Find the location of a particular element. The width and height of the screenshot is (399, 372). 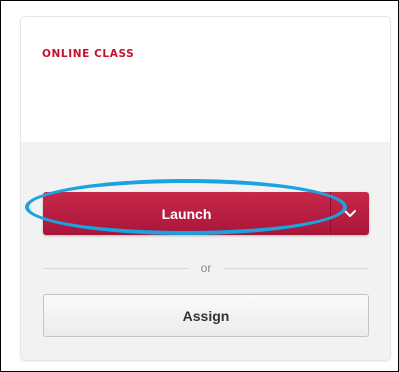

or-separator: or is located at coordinates (206, 268).